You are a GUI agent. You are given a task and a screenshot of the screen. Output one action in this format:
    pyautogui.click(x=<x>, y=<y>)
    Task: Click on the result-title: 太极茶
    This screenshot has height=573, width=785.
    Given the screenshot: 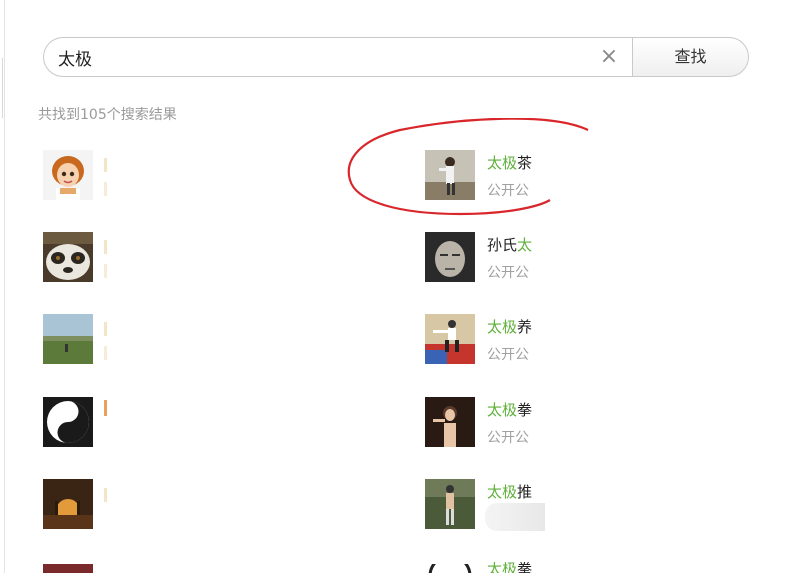 What is the action you would take?
    pyautogui.click(x=517, y=162)
    